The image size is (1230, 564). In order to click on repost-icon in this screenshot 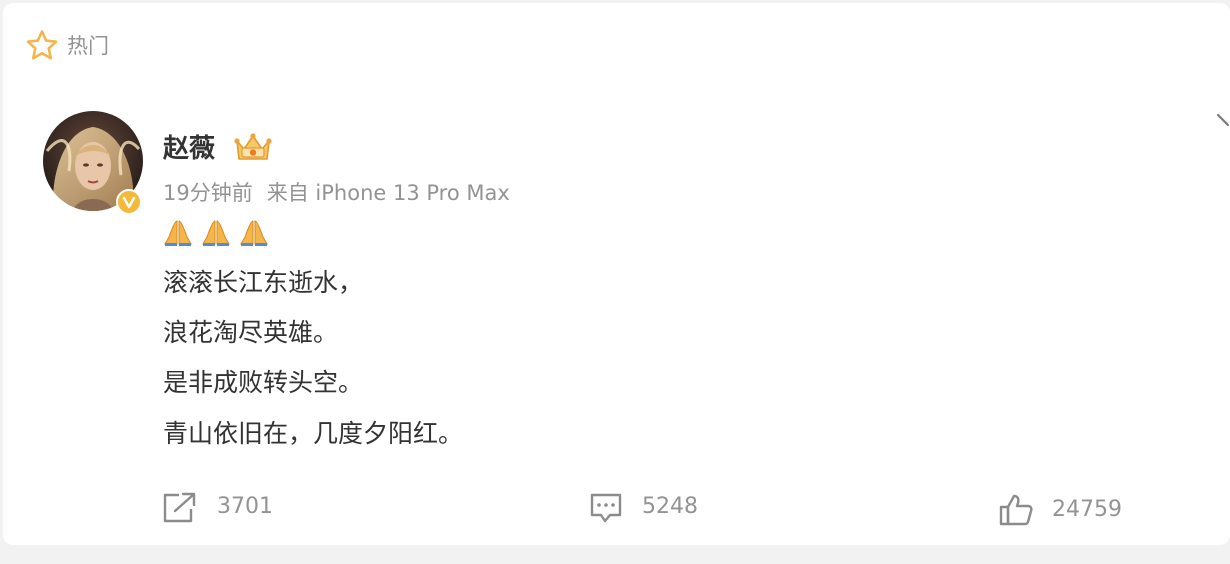, I will do `click(180, 507)`.